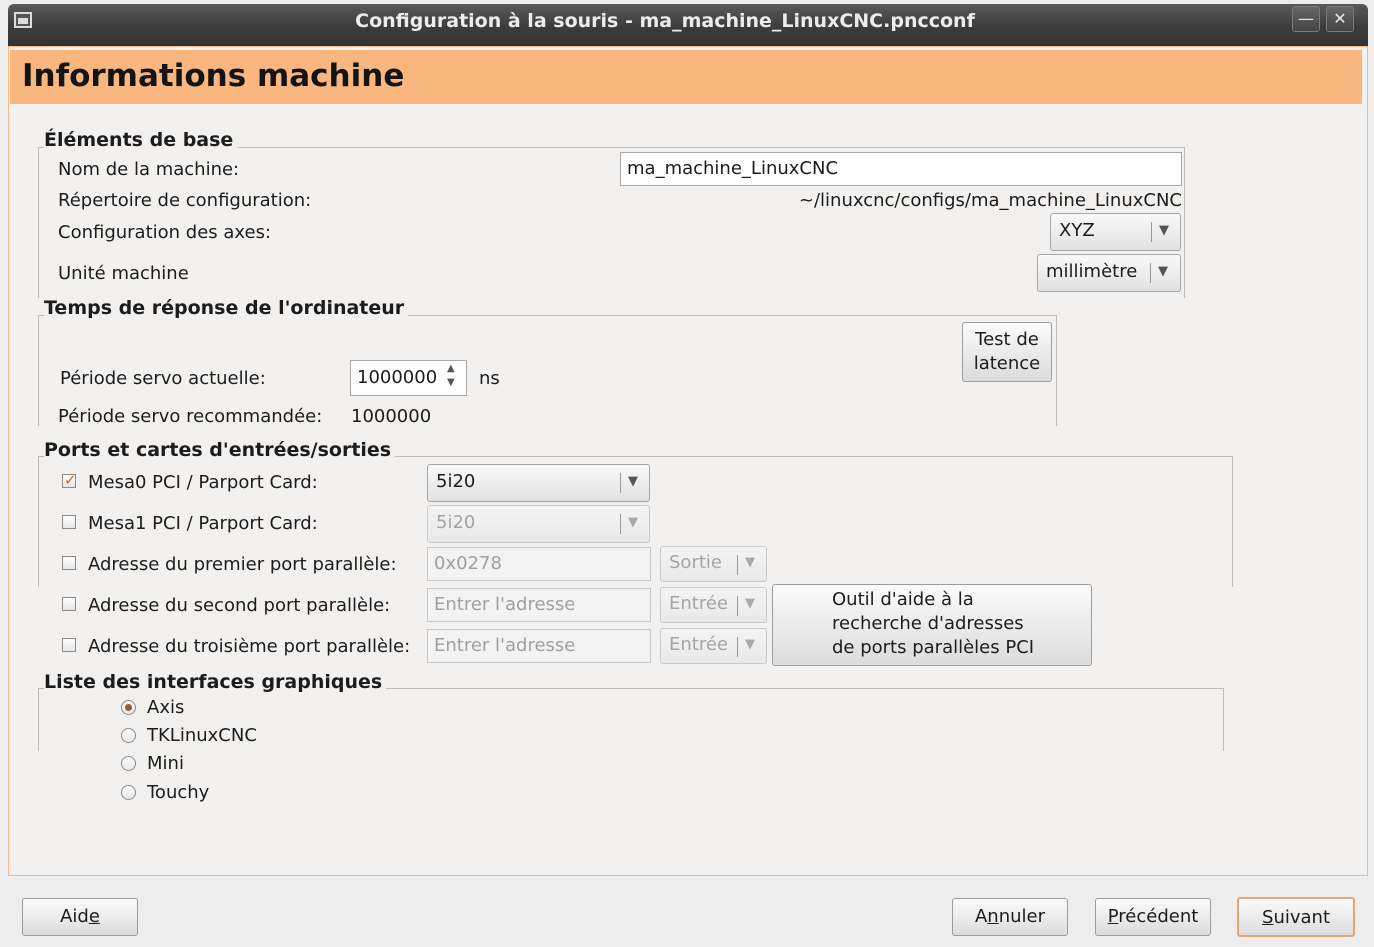 Image resolution: width=1374 pixels, height=947 pixels. What do you see at coordinates (69, 645) in the screenshot?
I see `pp3-checkbox` at bounding box center [69, 645].